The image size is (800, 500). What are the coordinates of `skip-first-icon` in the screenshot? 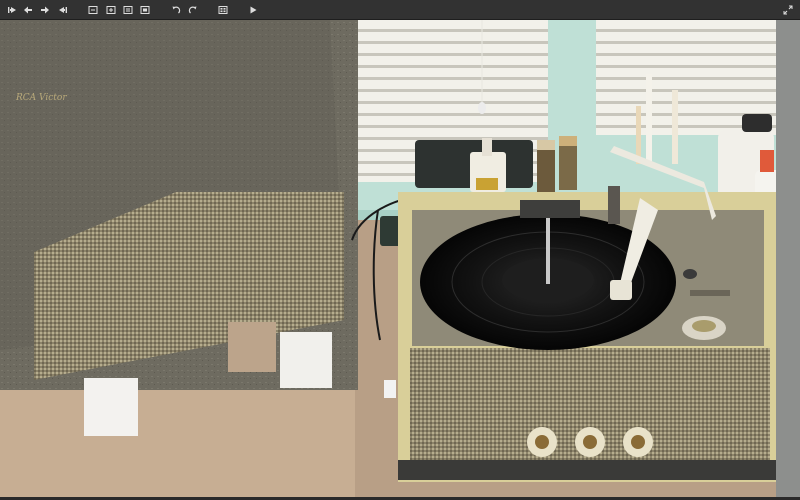 It's located at (12, 10).